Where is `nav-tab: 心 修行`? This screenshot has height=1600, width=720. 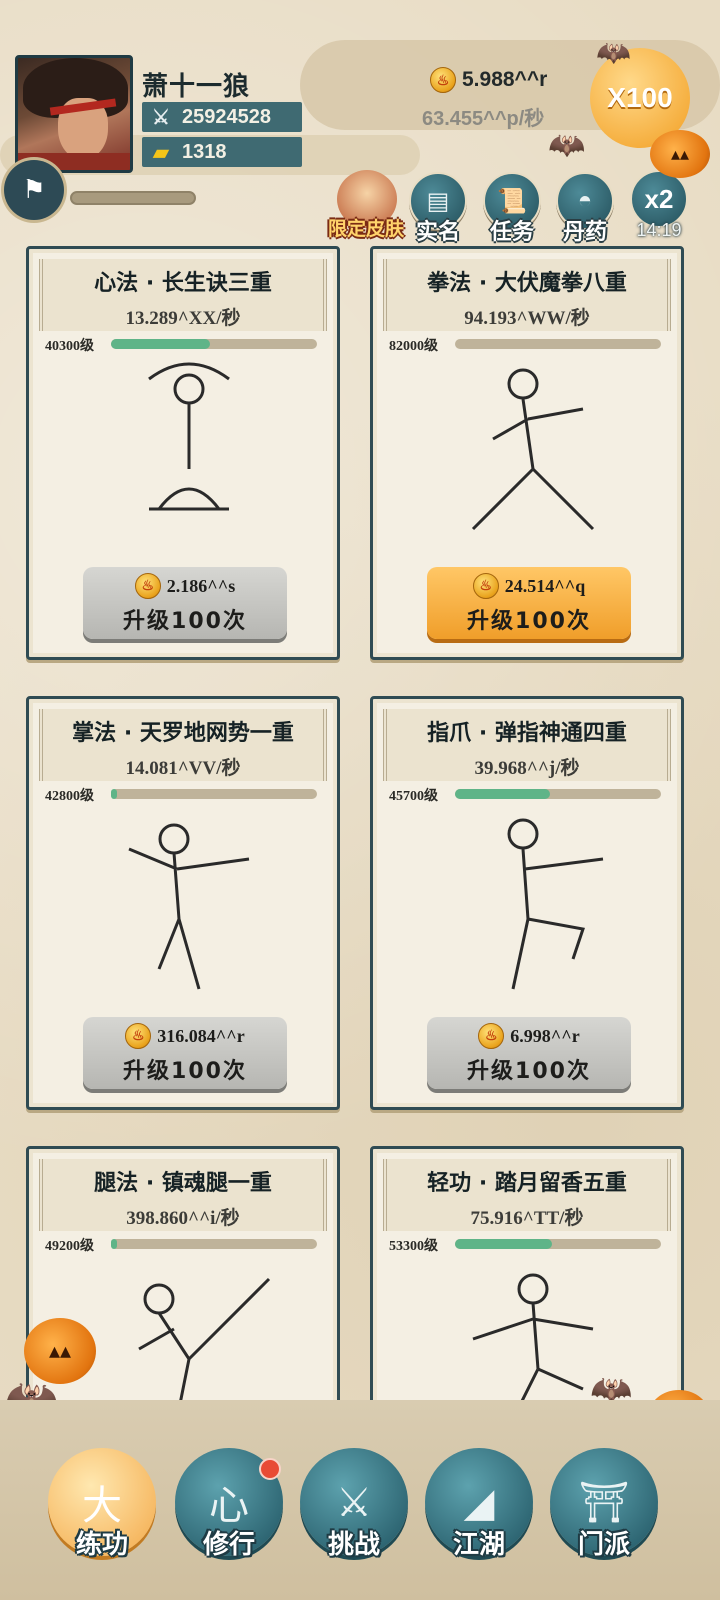 nav-tab: 心 修行 is located at coordinates (229, 1504).